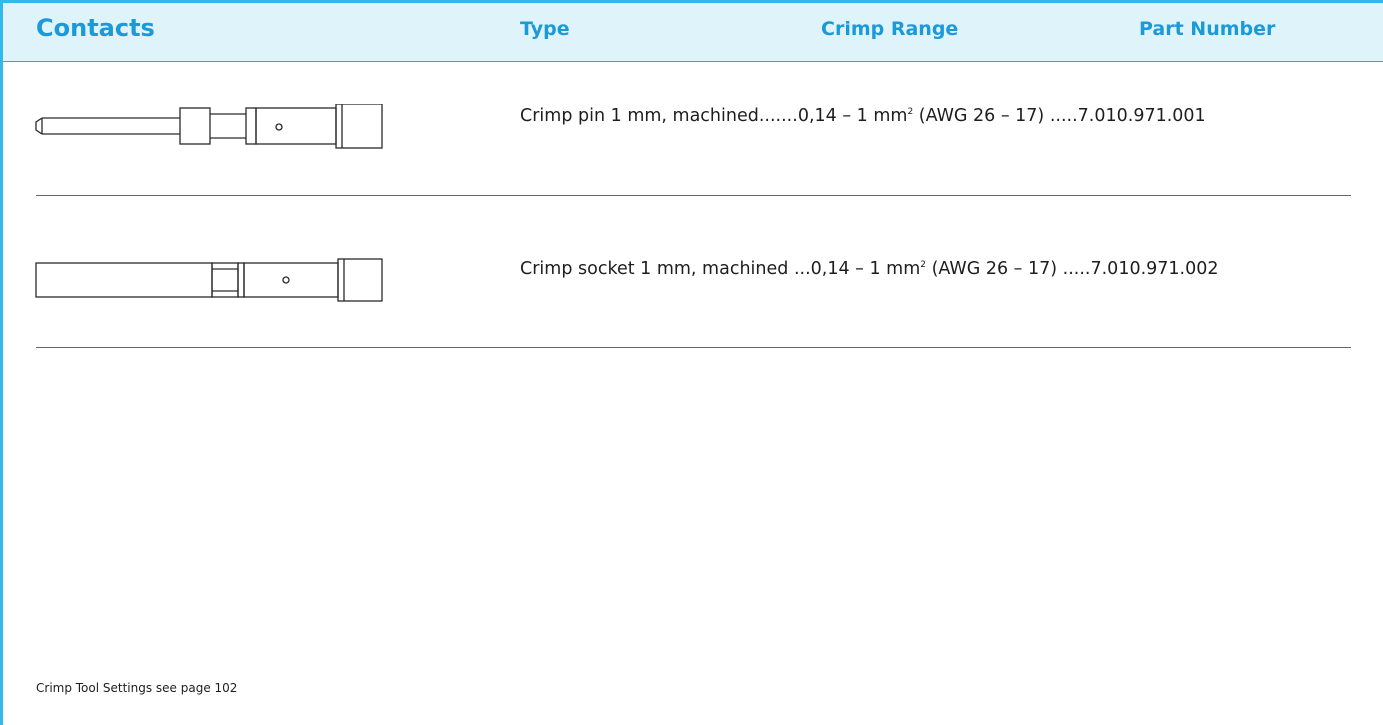  What do you see at coordinates (1141, 116) in the screenshot?
I see `part-number-cell: 7.010.971.001` at bounding box center [1141, 116].